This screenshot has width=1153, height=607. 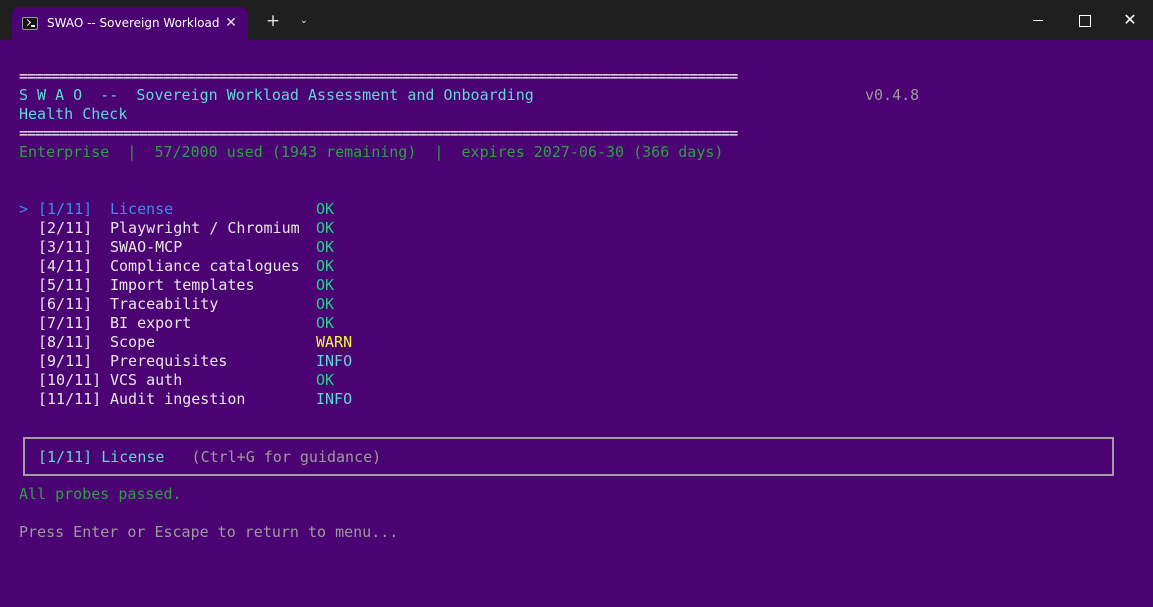 I want to click on check-index: [9/11], so click(x=65, y=361).